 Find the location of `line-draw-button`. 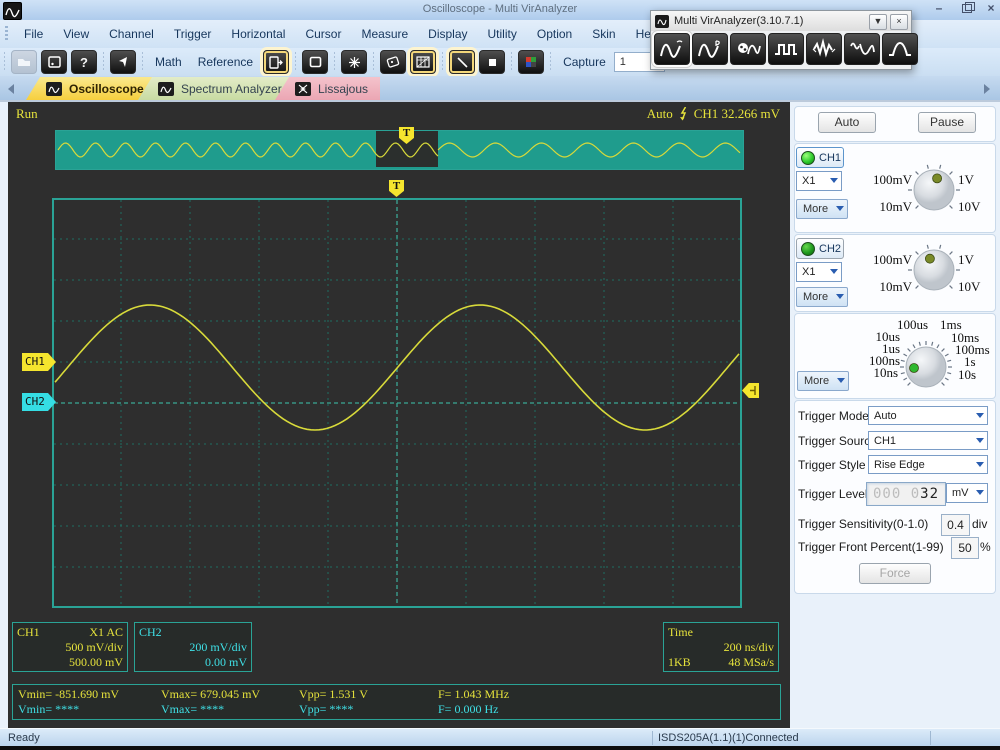

line-draw-button is located at coordinates (462, 62).